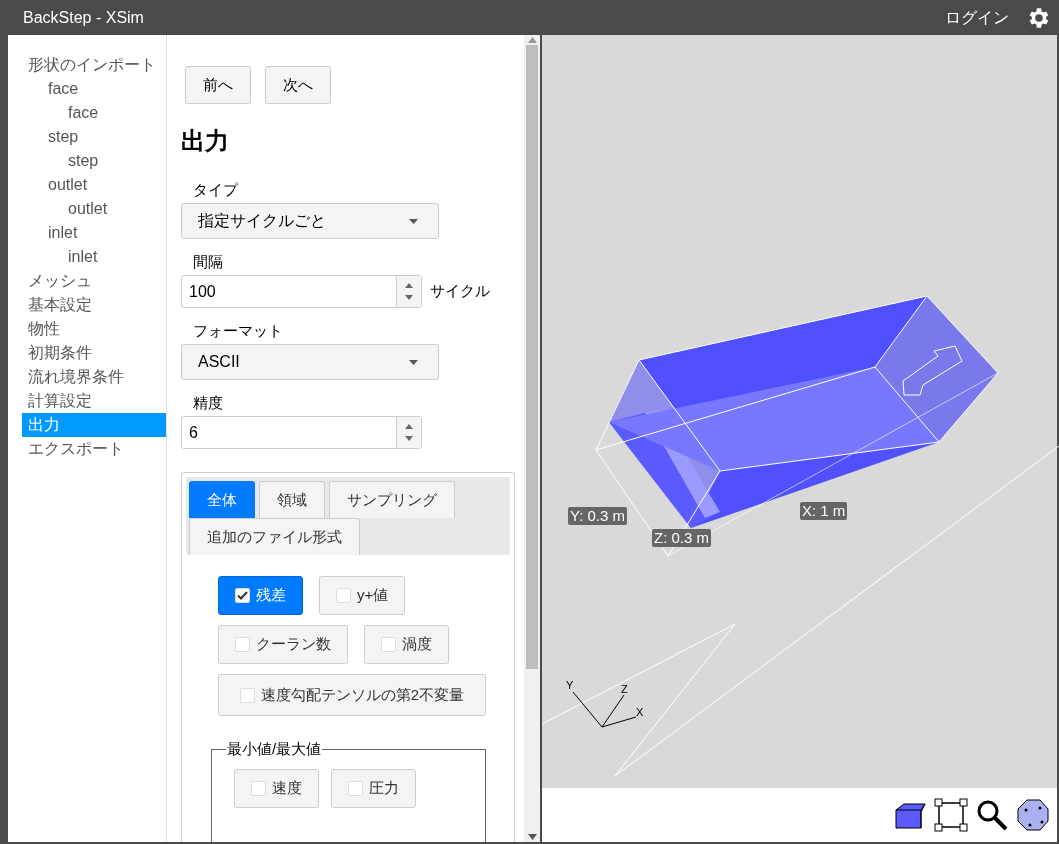 This screenshot has height=844, width=1059. Describe the element at coordinates (352, 695) in the screenshot. I see `toggle-button: 速度勾配テンソルの第2不変量` at that location.